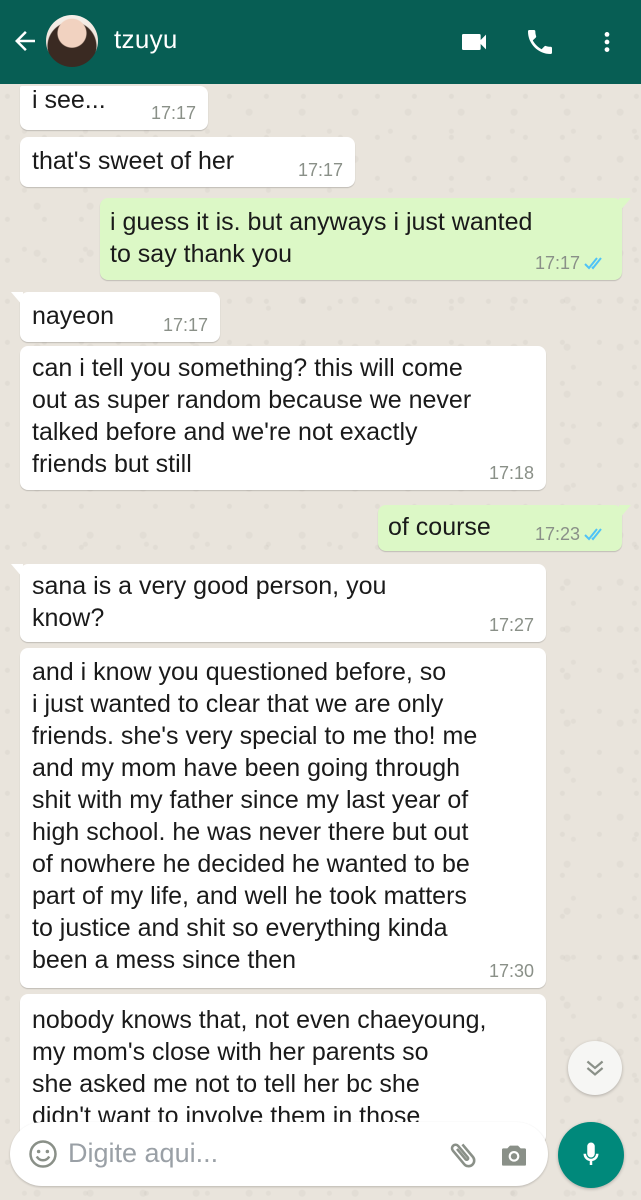  I want to click on message-time: 17:30, so click(511, 971).